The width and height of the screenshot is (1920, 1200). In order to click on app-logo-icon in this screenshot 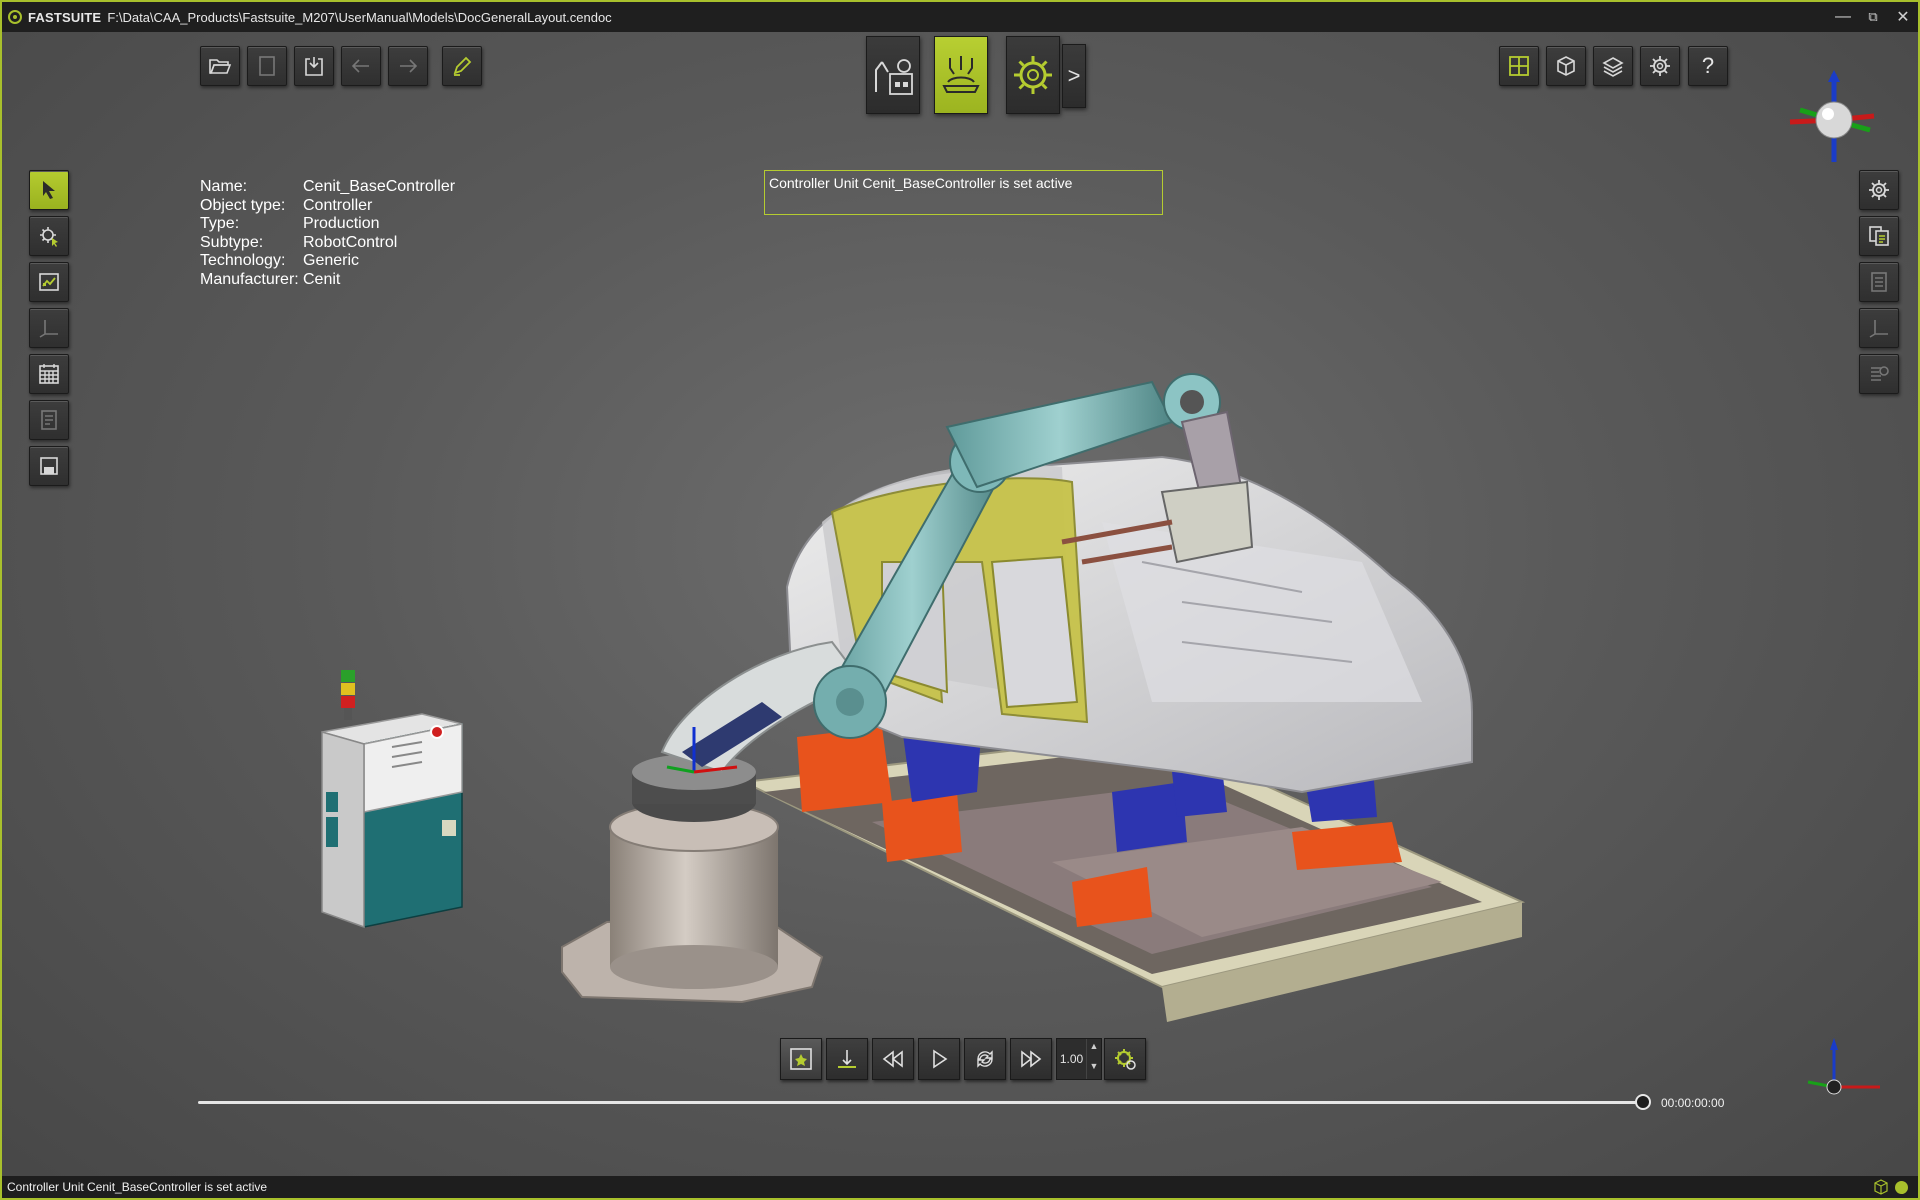, I will do `click(15, 17)`.